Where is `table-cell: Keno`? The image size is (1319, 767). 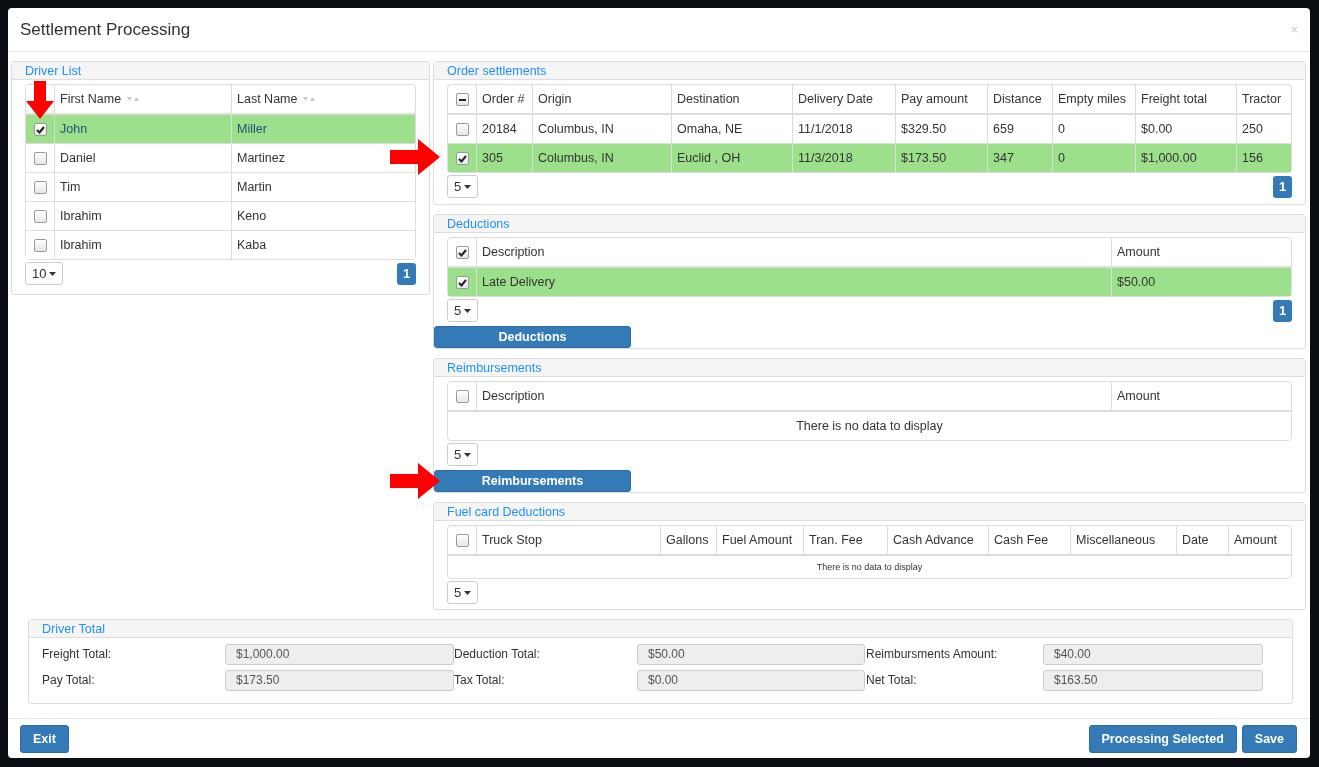 table-cell: Keno is located at coordinates (323, 216).